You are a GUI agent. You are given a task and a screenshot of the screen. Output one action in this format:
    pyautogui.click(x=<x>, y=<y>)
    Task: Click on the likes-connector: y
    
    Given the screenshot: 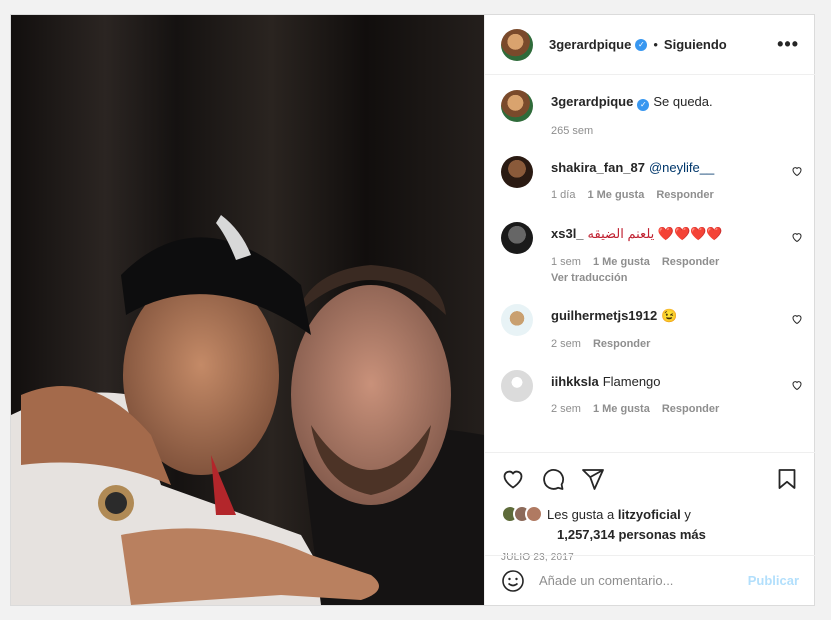 What is the action you would take?
    pyautogui.click(x=687, y=514)
    